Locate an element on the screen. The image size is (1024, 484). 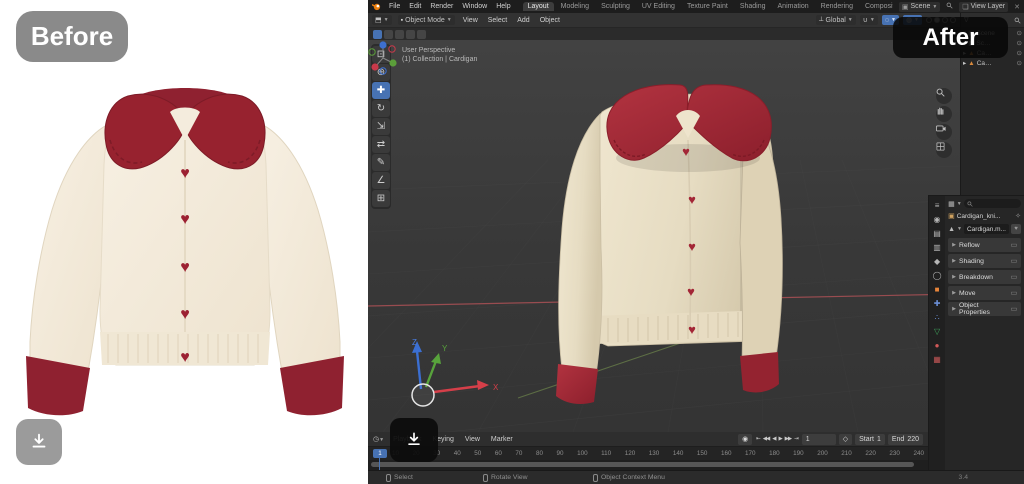
editor-type-button: ⬒ ▼ is located at coordinates (382, 20).